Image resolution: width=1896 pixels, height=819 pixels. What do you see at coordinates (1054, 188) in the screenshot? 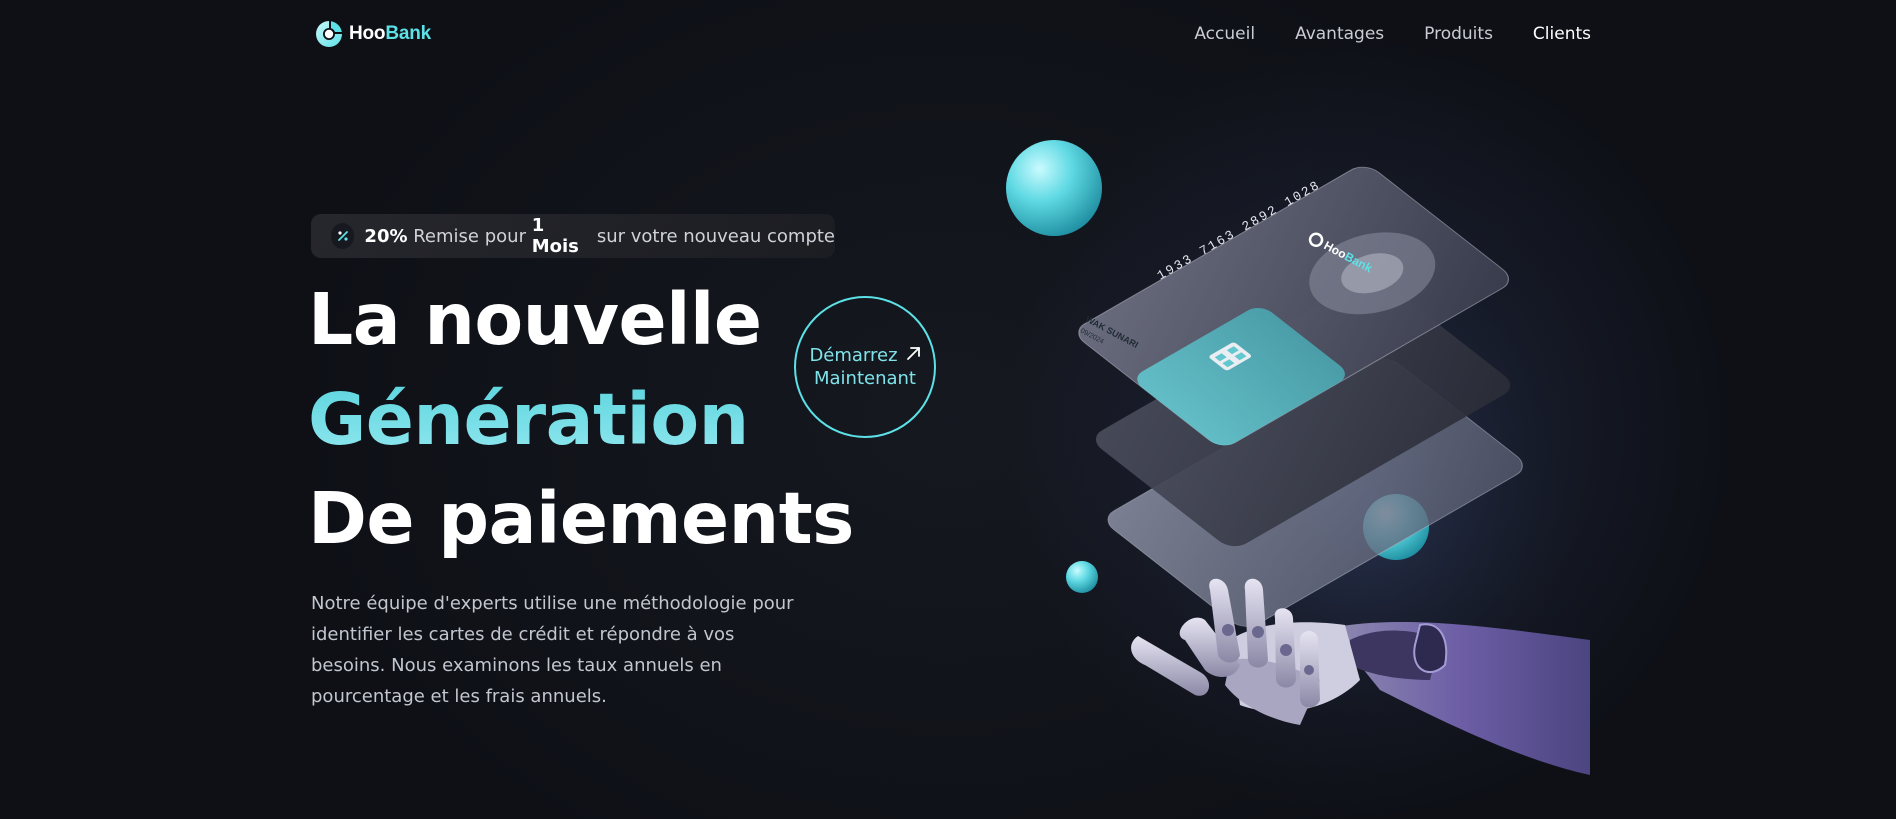
I see `sphere-large` at bounding box center [1054, 188].